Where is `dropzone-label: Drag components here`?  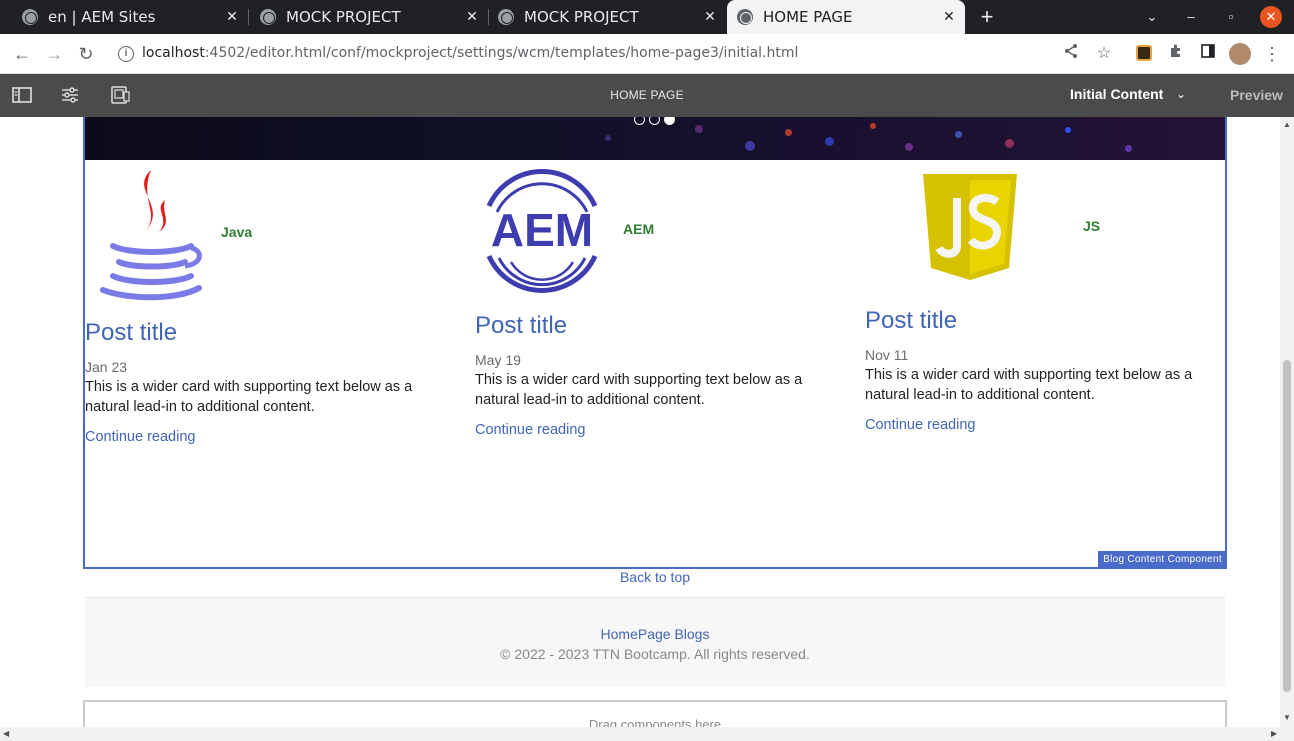 dropzone-label: Drag components here is located at coordinates (655, 722).